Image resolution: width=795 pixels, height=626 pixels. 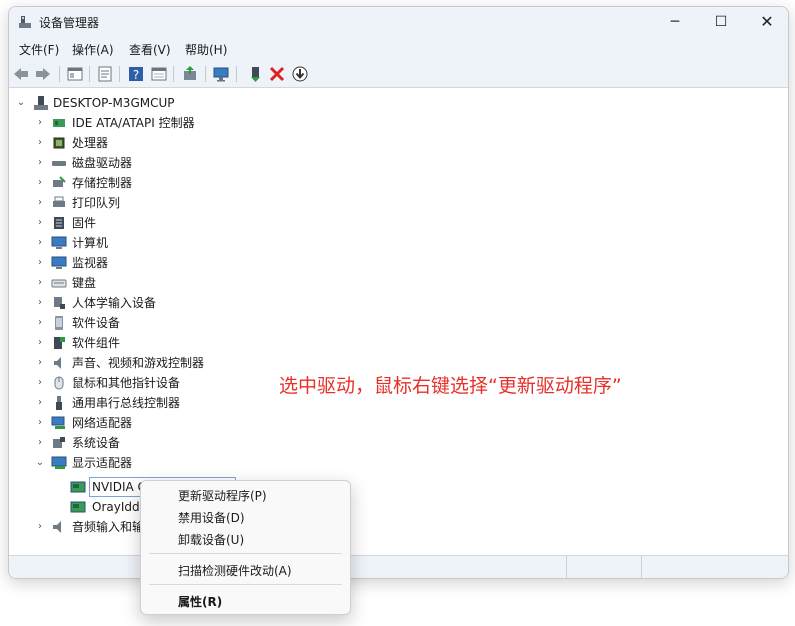 I want to click on tree-category: › 软件设备, so click(x=159, y=323).